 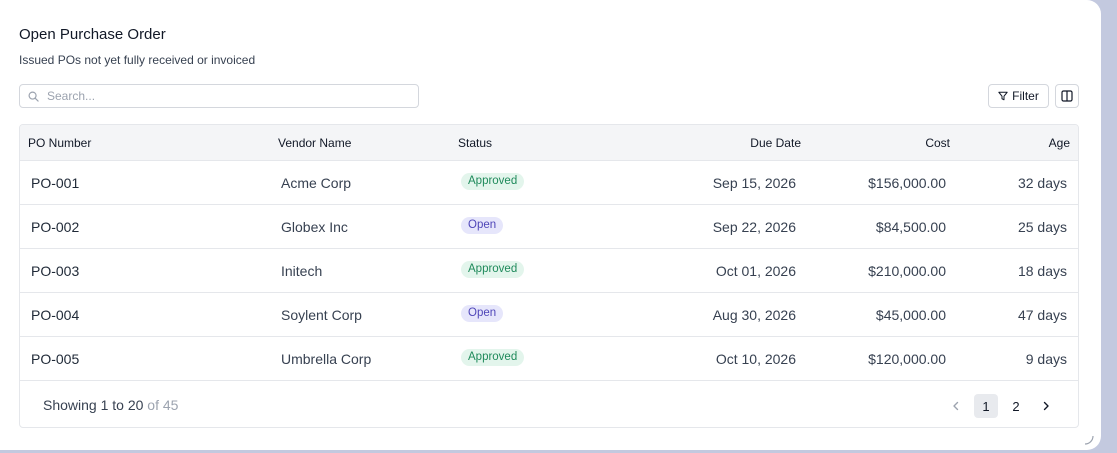 I want to click on vendor-name-cell: Acme Corp, so click(x=316, y=183).